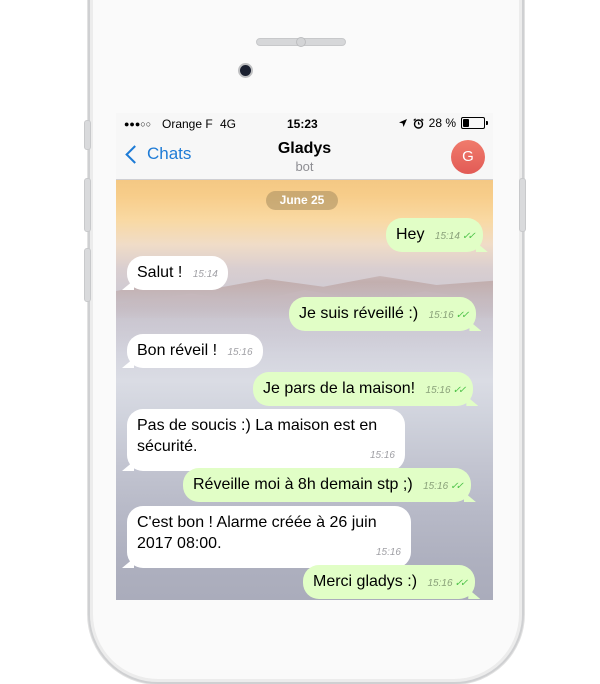 This screenshot has height=684, width=600. I want to click on nav-bar: Chats Gladys bot G, so click(304, 157).